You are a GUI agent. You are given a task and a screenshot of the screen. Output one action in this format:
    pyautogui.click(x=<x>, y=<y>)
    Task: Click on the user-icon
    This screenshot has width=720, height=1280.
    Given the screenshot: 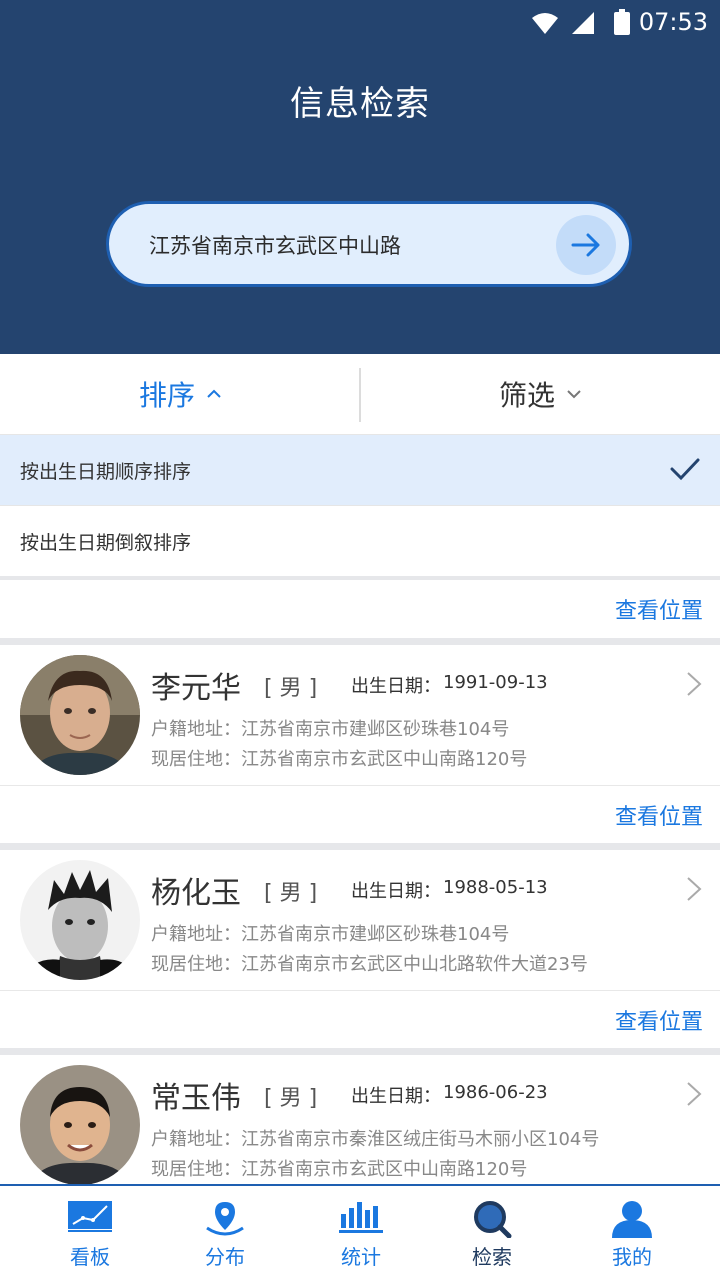 What is the action you would take?
    pyautogui.click(x=632, y=1219)
    